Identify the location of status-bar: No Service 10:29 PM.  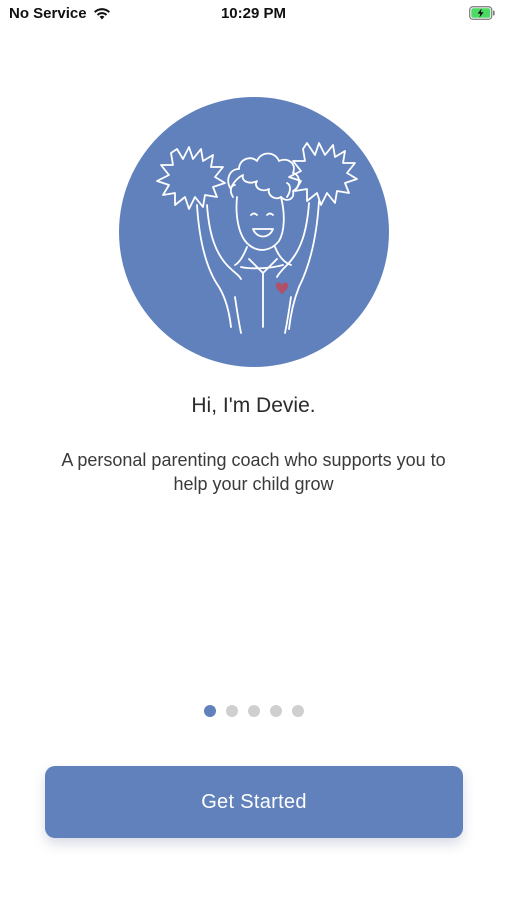
(253, 15).